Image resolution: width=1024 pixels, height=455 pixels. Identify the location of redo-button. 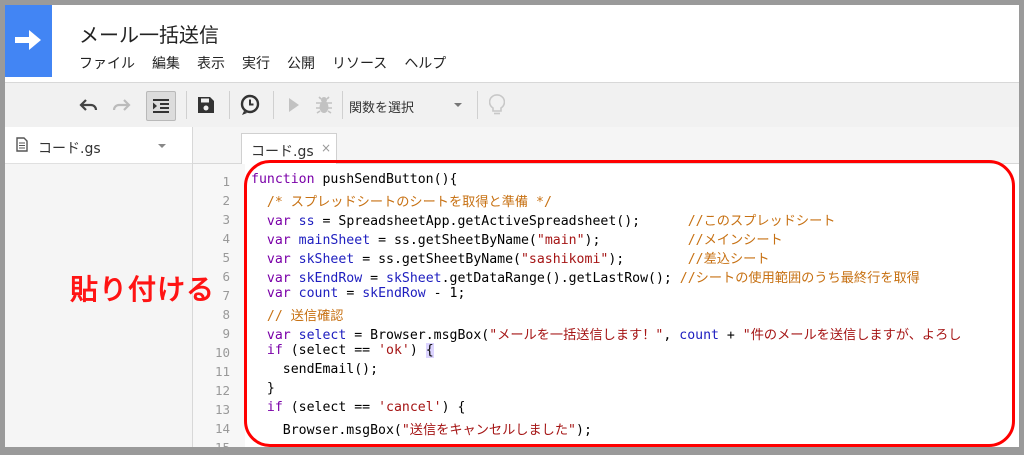
(121, 105).